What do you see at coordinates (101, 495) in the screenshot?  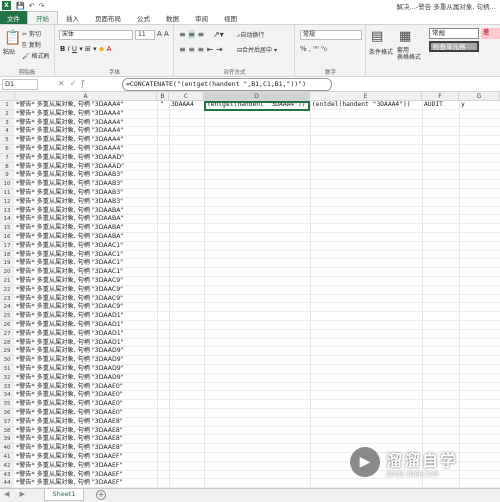 I see `add-sheet-button: +` at bounding box center [101, 495].